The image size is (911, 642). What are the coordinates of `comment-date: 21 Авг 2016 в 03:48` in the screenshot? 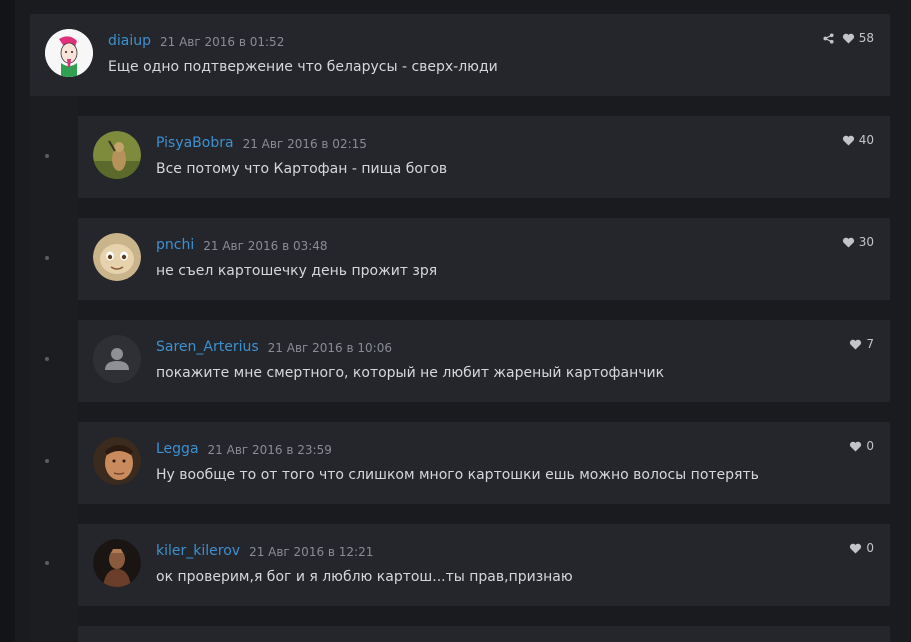 It's located at (265, 246).